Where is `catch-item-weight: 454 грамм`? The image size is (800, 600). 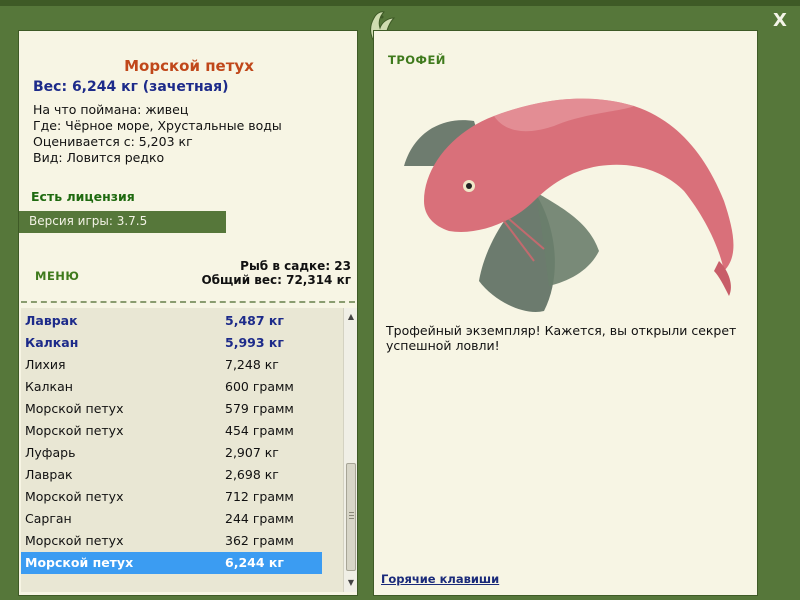 catch-item-weight: 454 грамм is located at coordinates (259, 430).